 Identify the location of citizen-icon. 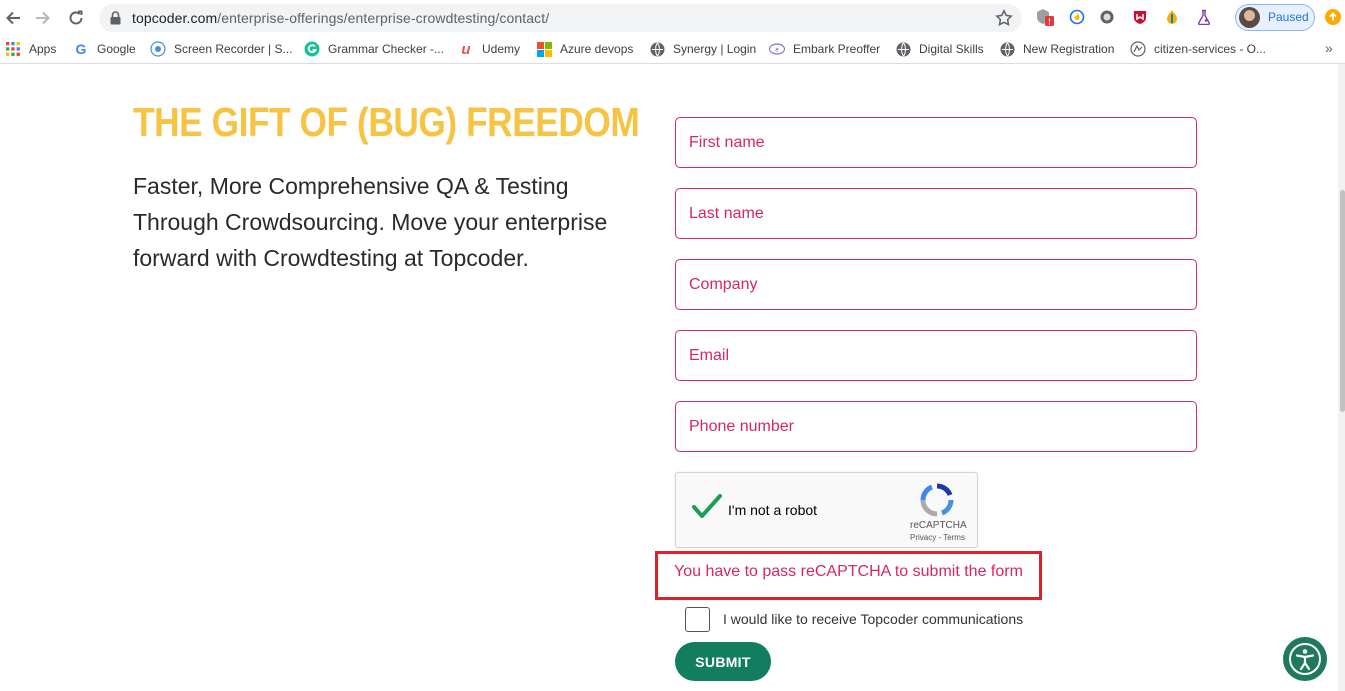
(1138, 49).